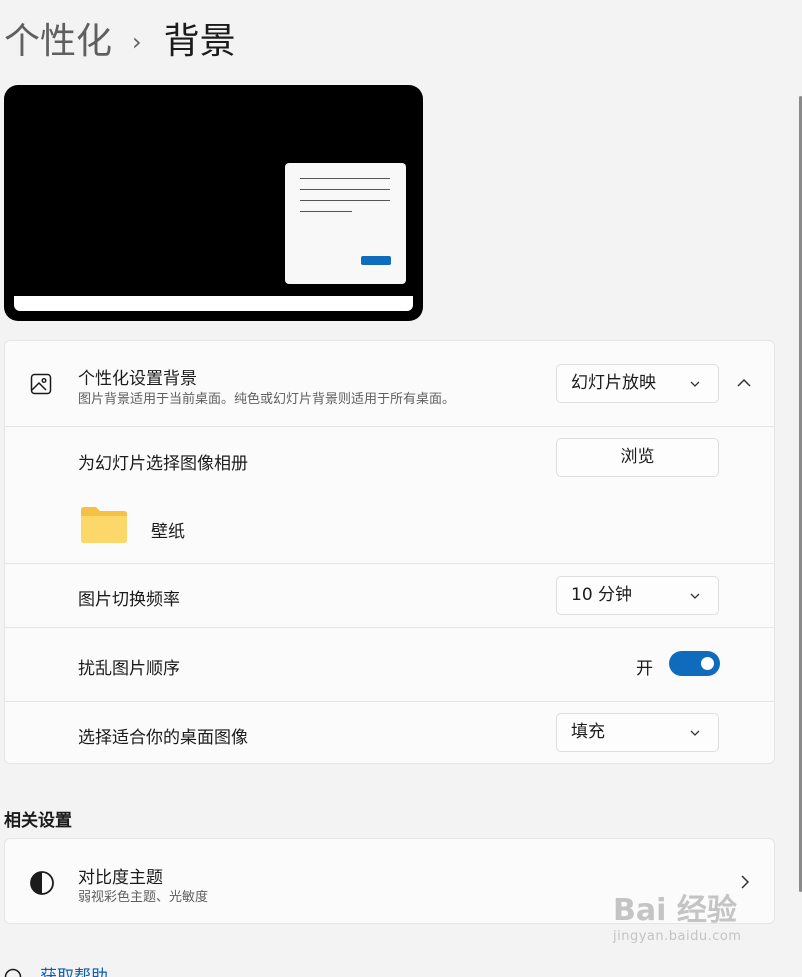 This screenshot has width=802, height=977. What do you see at coordinates (675, 910) in the screenshot?
I see `watermark-main: Bai 经验` at bounding box center [675, 910].